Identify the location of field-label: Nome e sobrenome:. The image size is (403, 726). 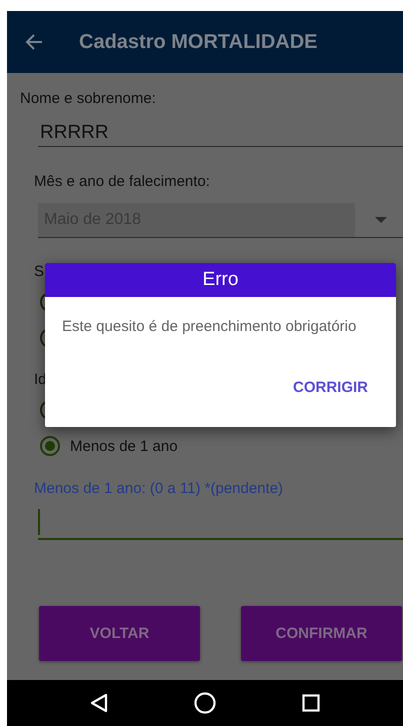
(88, 98).